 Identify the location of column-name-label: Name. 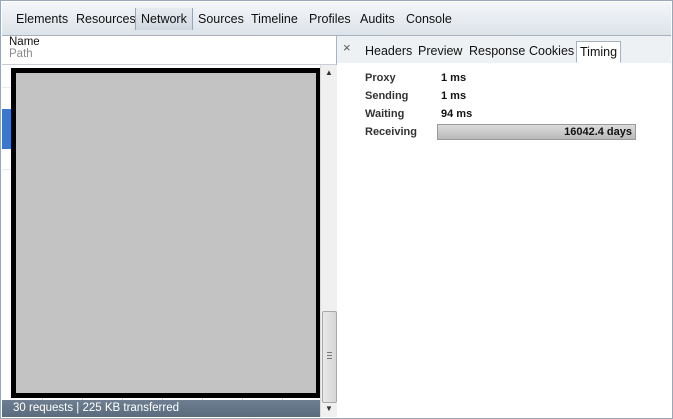
(24, 42).